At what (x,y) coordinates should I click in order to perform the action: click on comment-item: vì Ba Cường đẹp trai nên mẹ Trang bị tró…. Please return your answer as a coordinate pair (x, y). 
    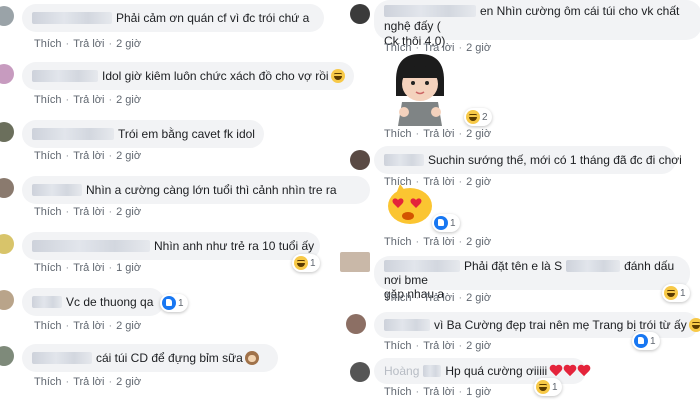
    Looking at the image, I should click on (520, 331).